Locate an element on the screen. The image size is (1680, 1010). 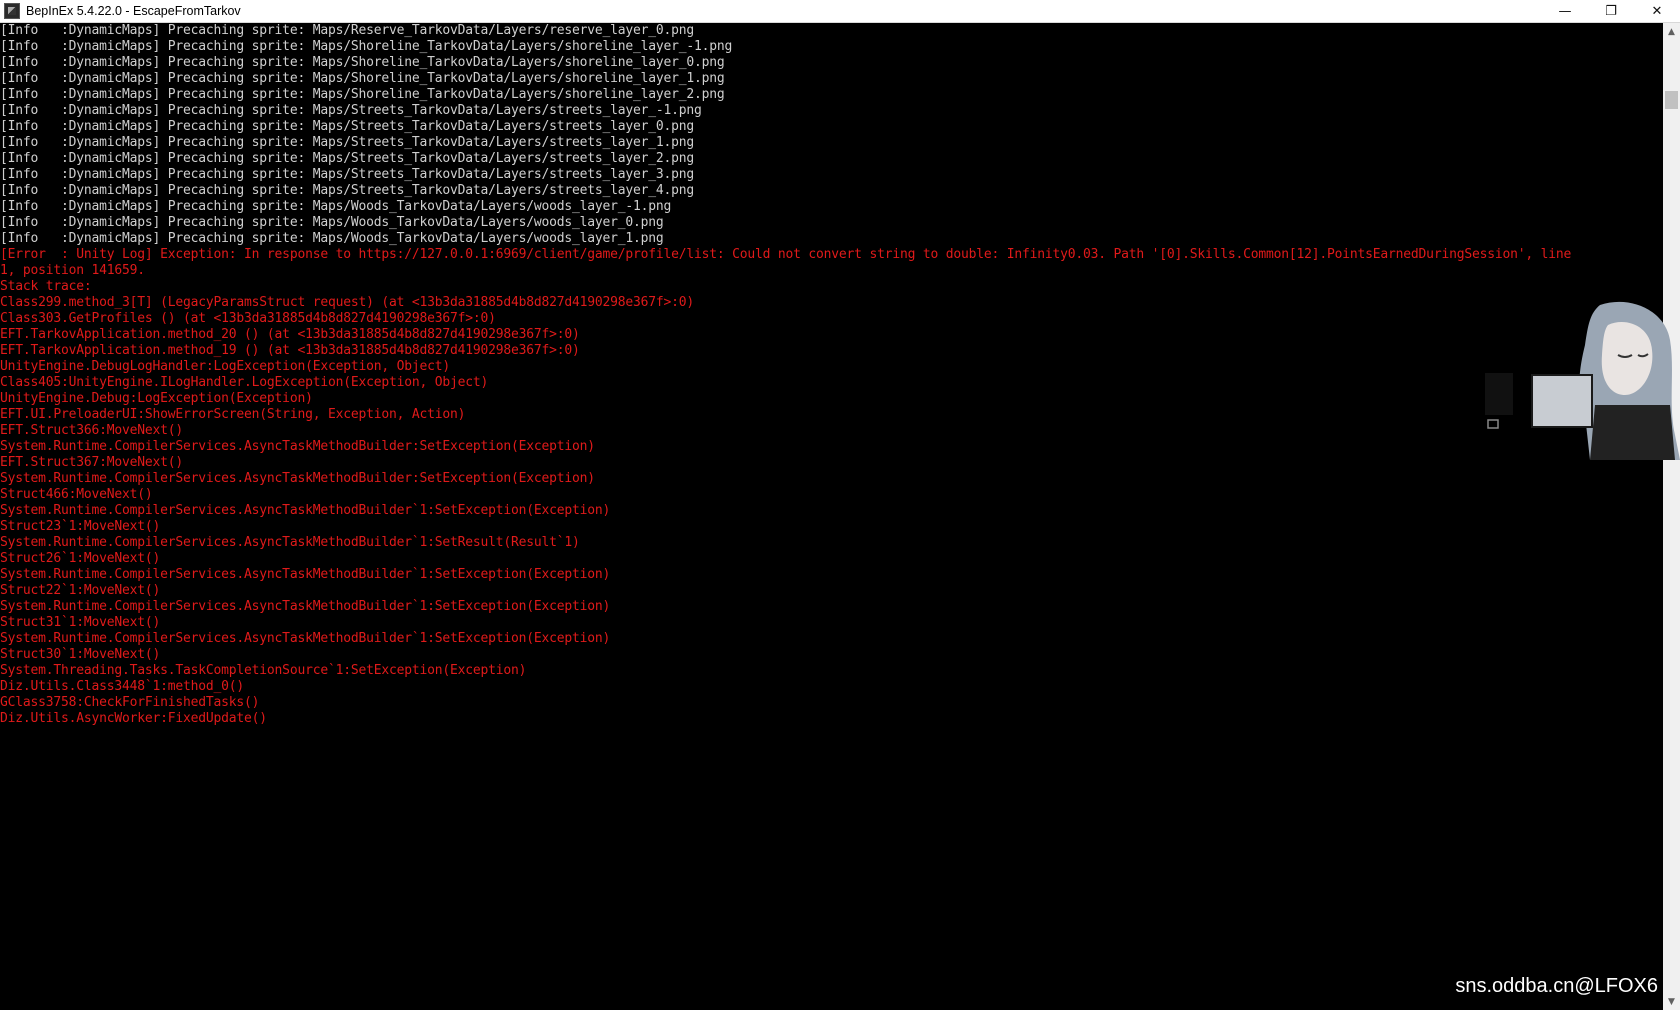
stack-trace-line: EFT.Struct366:MoveNext() is located at coordinates (92, 430).